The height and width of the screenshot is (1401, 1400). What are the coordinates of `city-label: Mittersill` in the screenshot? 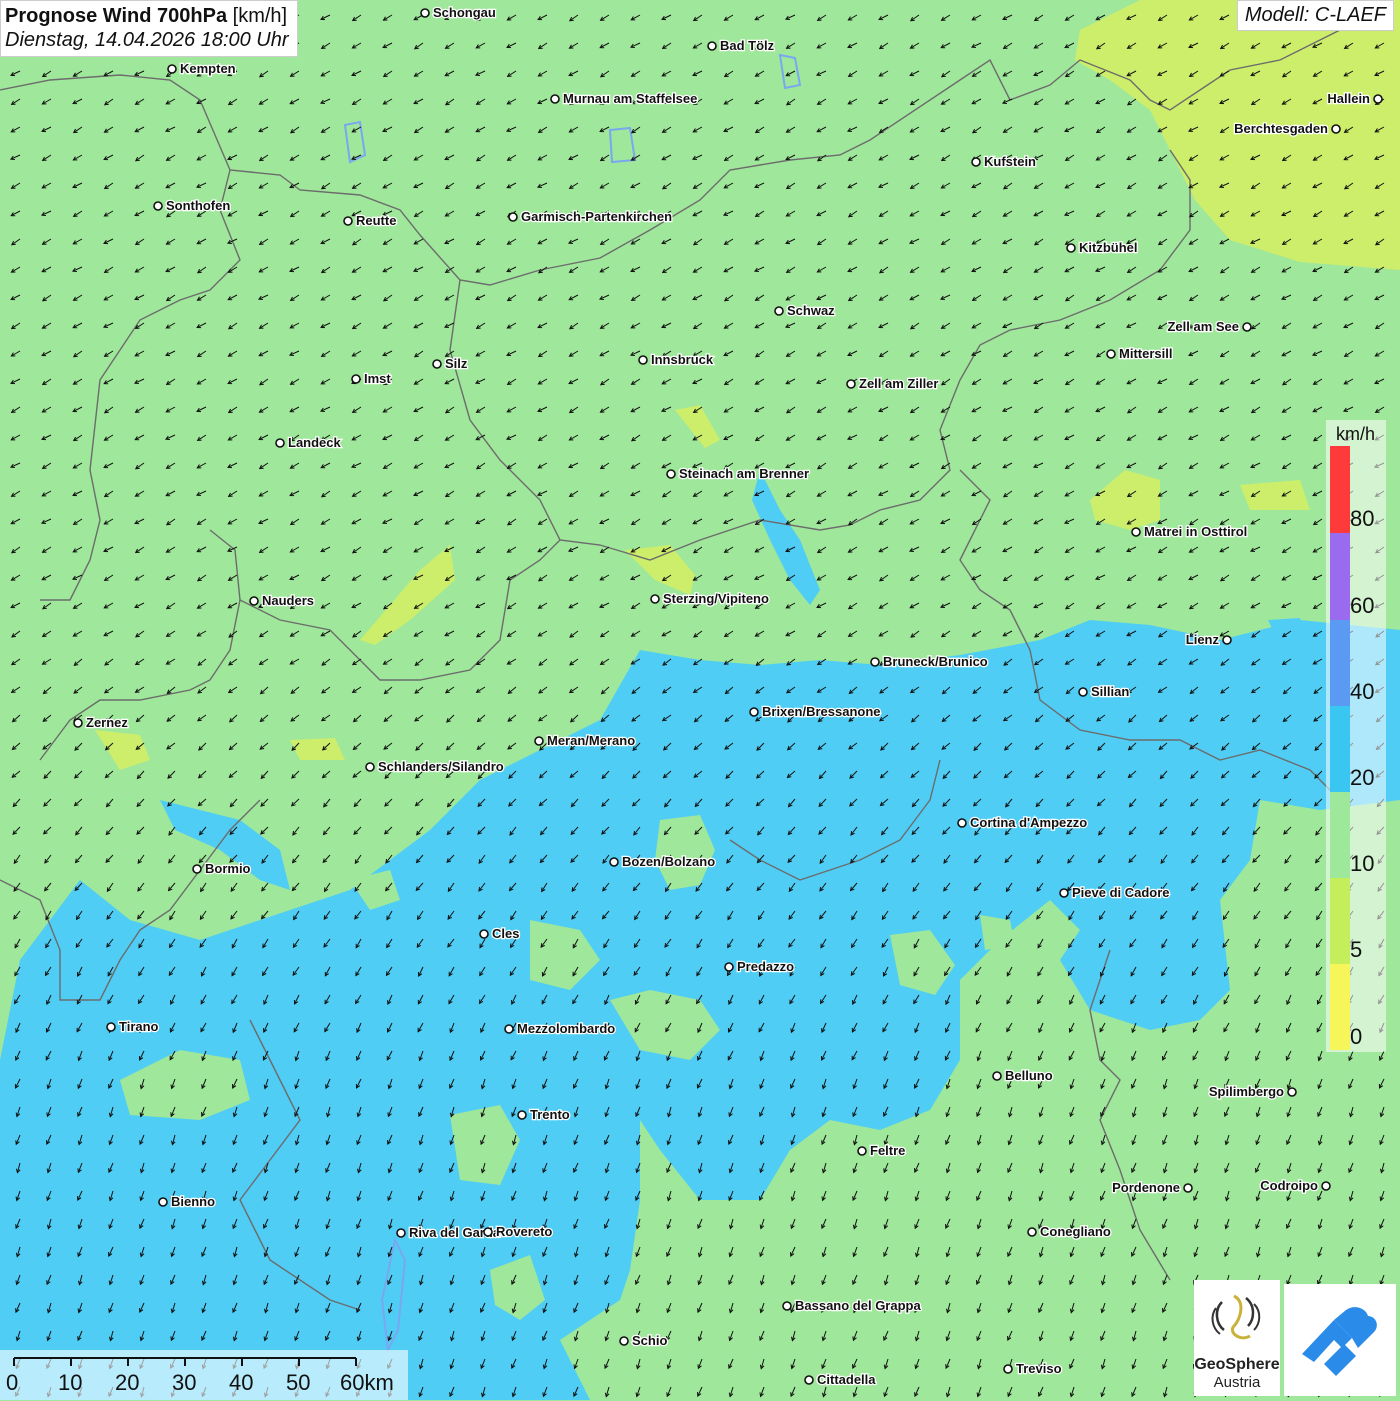 It's located at (1145, 353).